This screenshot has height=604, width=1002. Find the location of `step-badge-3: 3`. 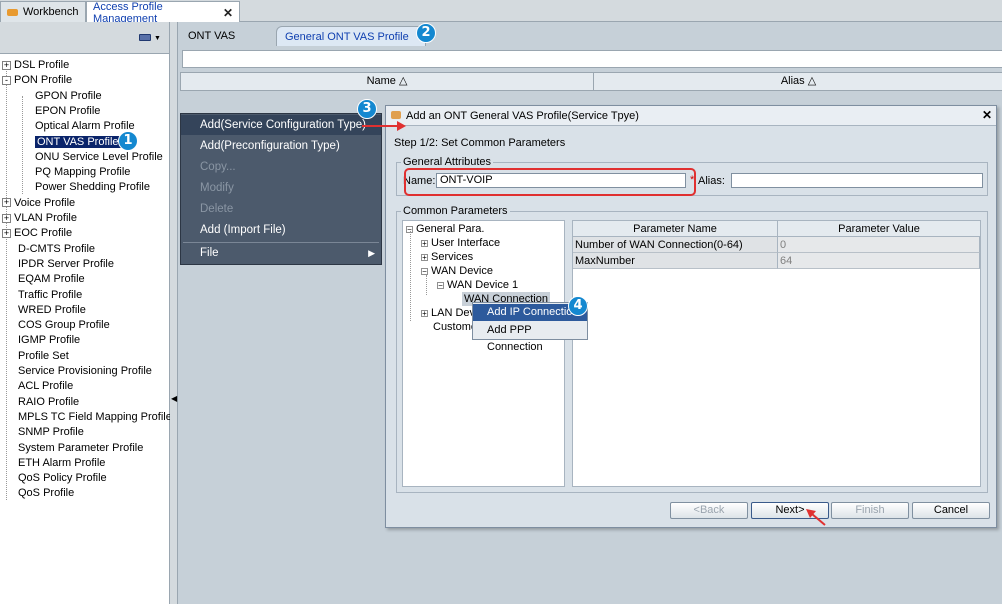

step-badge-3: 3 is located at coordinates (367, 109).